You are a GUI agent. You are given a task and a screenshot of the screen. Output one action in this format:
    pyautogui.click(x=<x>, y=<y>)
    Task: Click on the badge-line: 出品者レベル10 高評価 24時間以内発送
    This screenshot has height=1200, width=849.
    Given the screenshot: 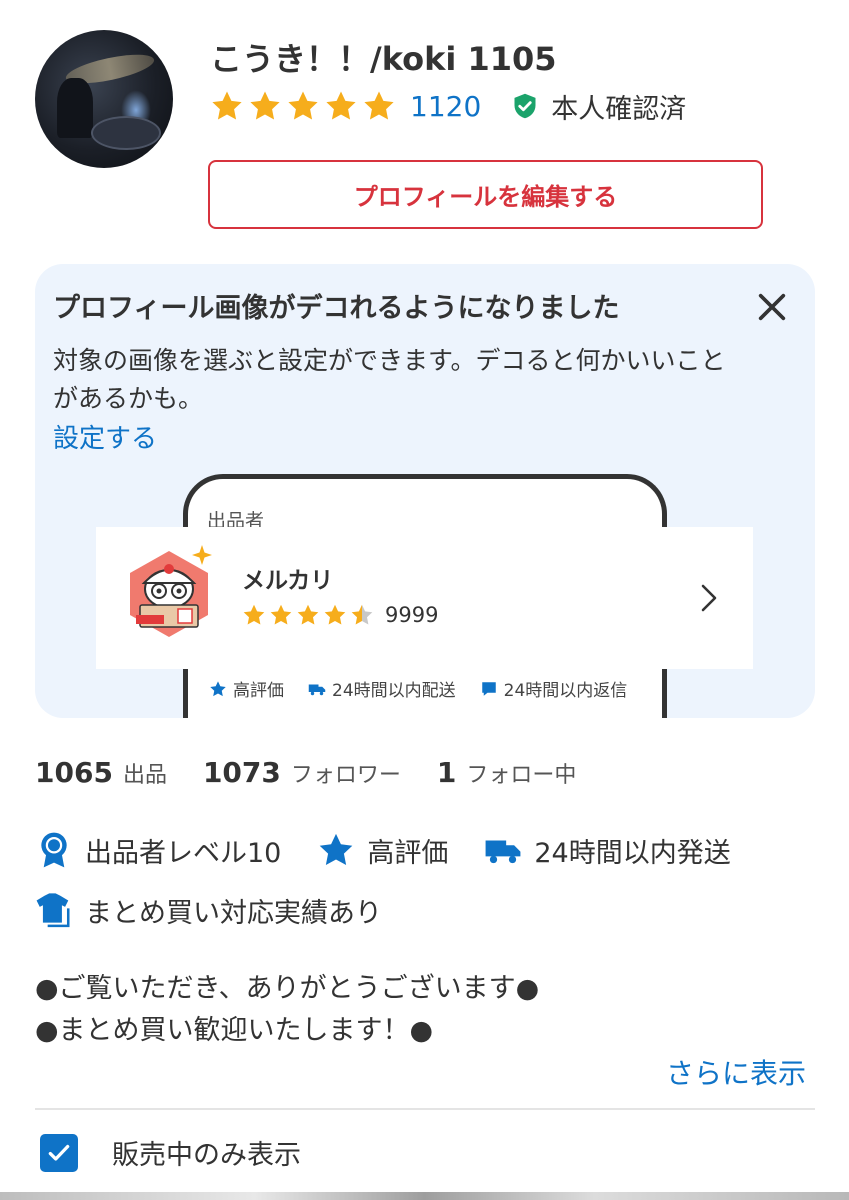 What is the action you would take?
    pyautogui.click(x=430, y=850)
    